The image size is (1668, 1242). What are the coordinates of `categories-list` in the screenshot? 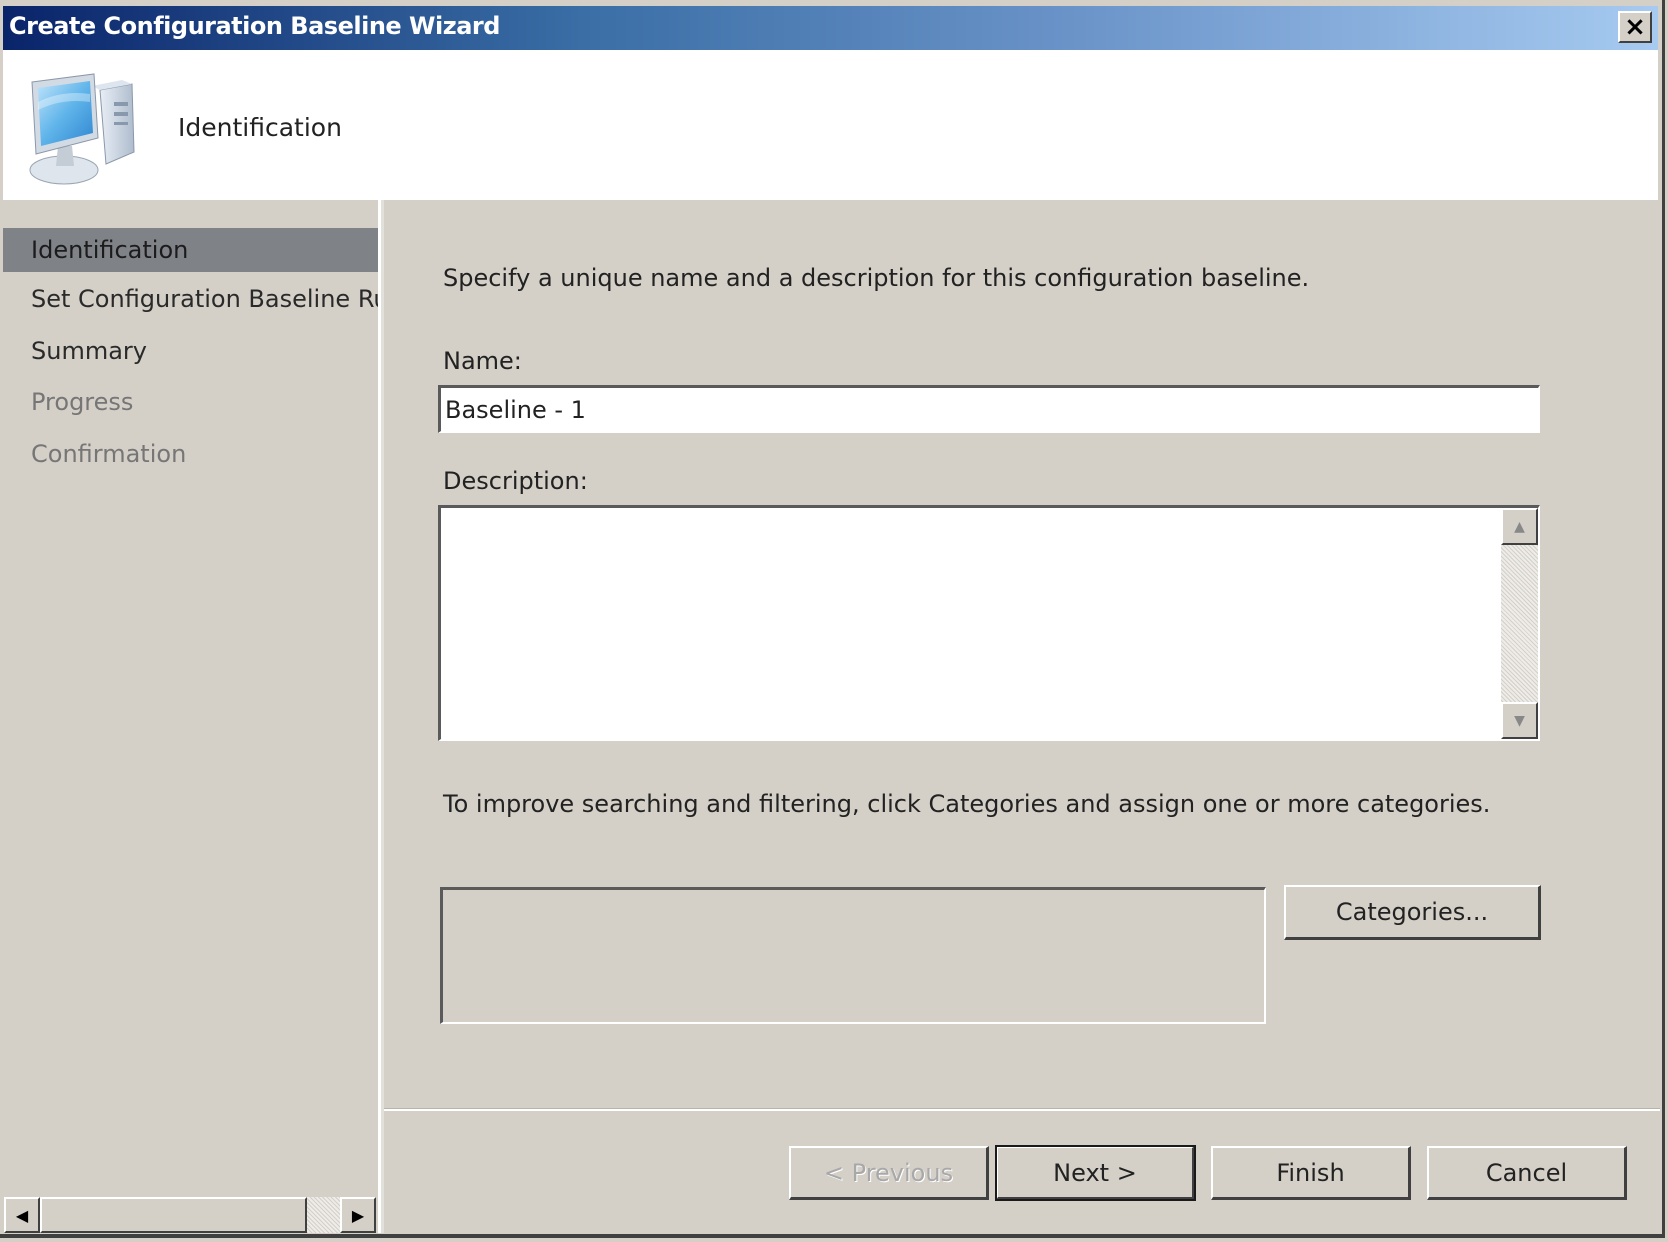 It's located at (853, 955).